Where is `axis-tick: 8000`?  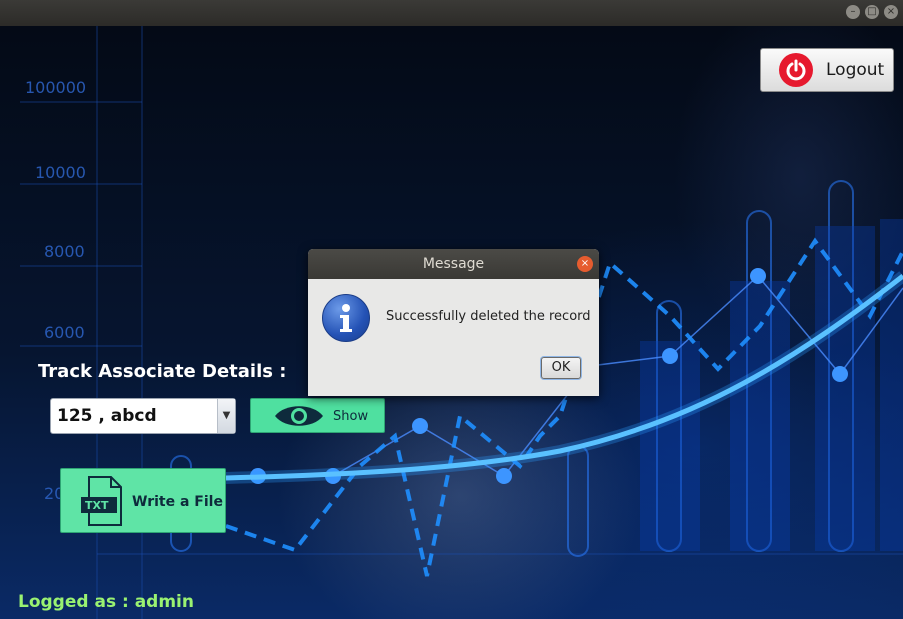
axis-tick: 8000 is located at coordinates (64, 251).